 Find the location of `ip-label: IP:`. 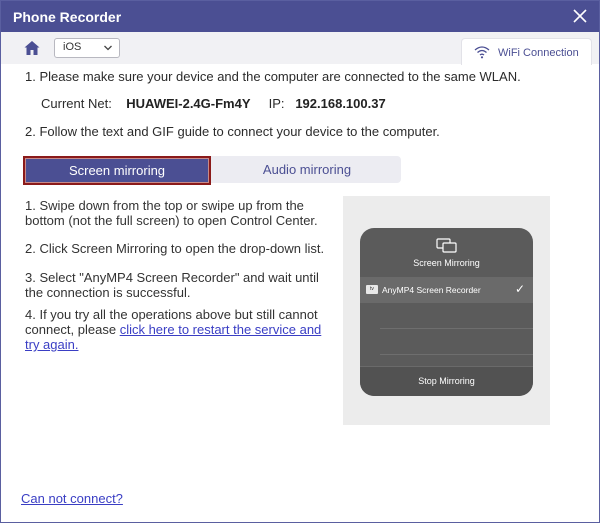

ip-label: IP: is located at coordinates (276, 103).